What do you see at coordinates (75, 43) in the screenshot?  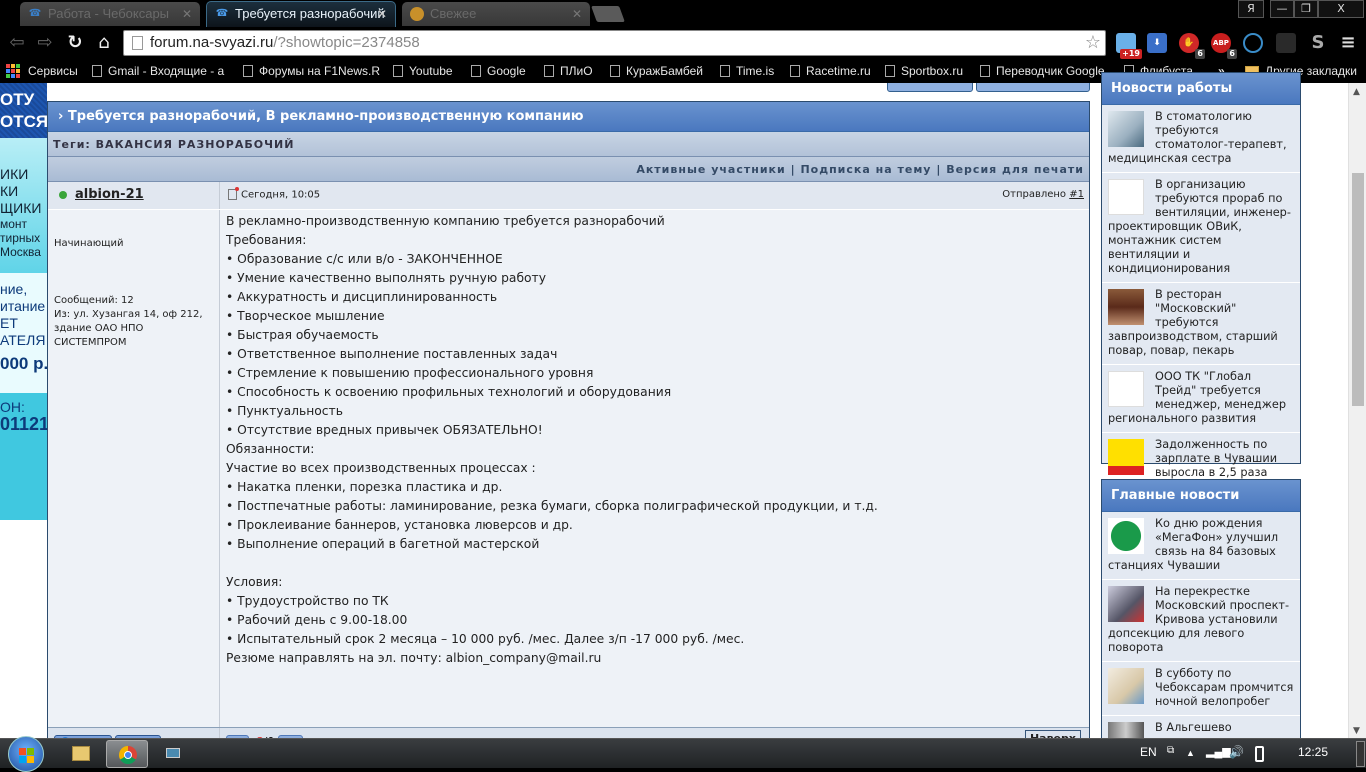 I see `reload-icon: ↻` at bounding box center [75, 43].